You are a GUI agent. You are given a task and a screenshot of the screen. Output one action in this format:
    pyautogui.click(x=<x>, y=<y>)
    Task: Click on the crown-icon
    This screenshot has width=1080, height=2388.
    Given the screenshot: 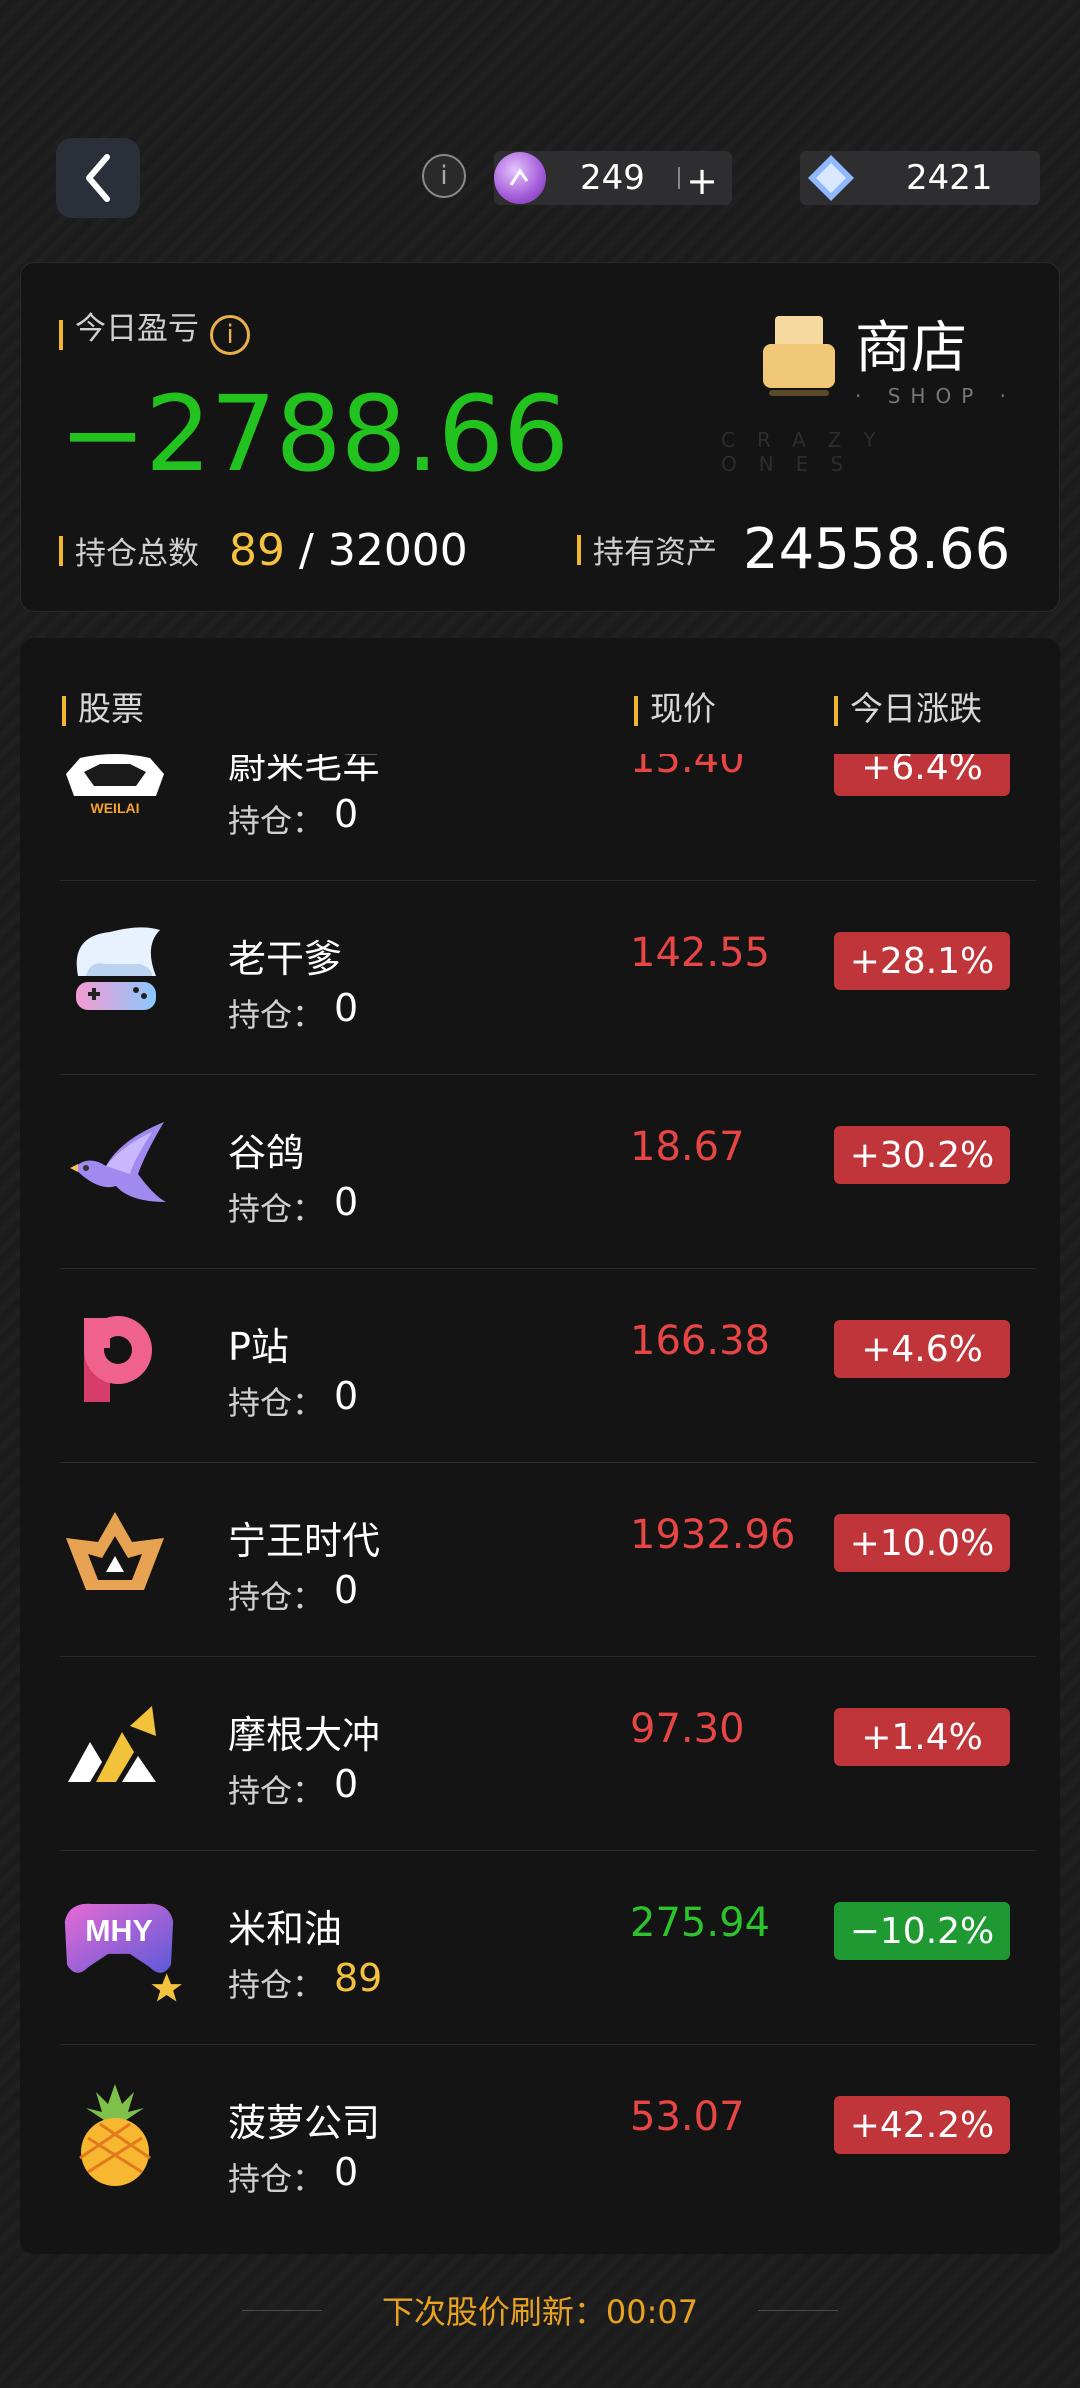 What is the action you would take?
    pyautogui.click(x=115, y=1551)
    